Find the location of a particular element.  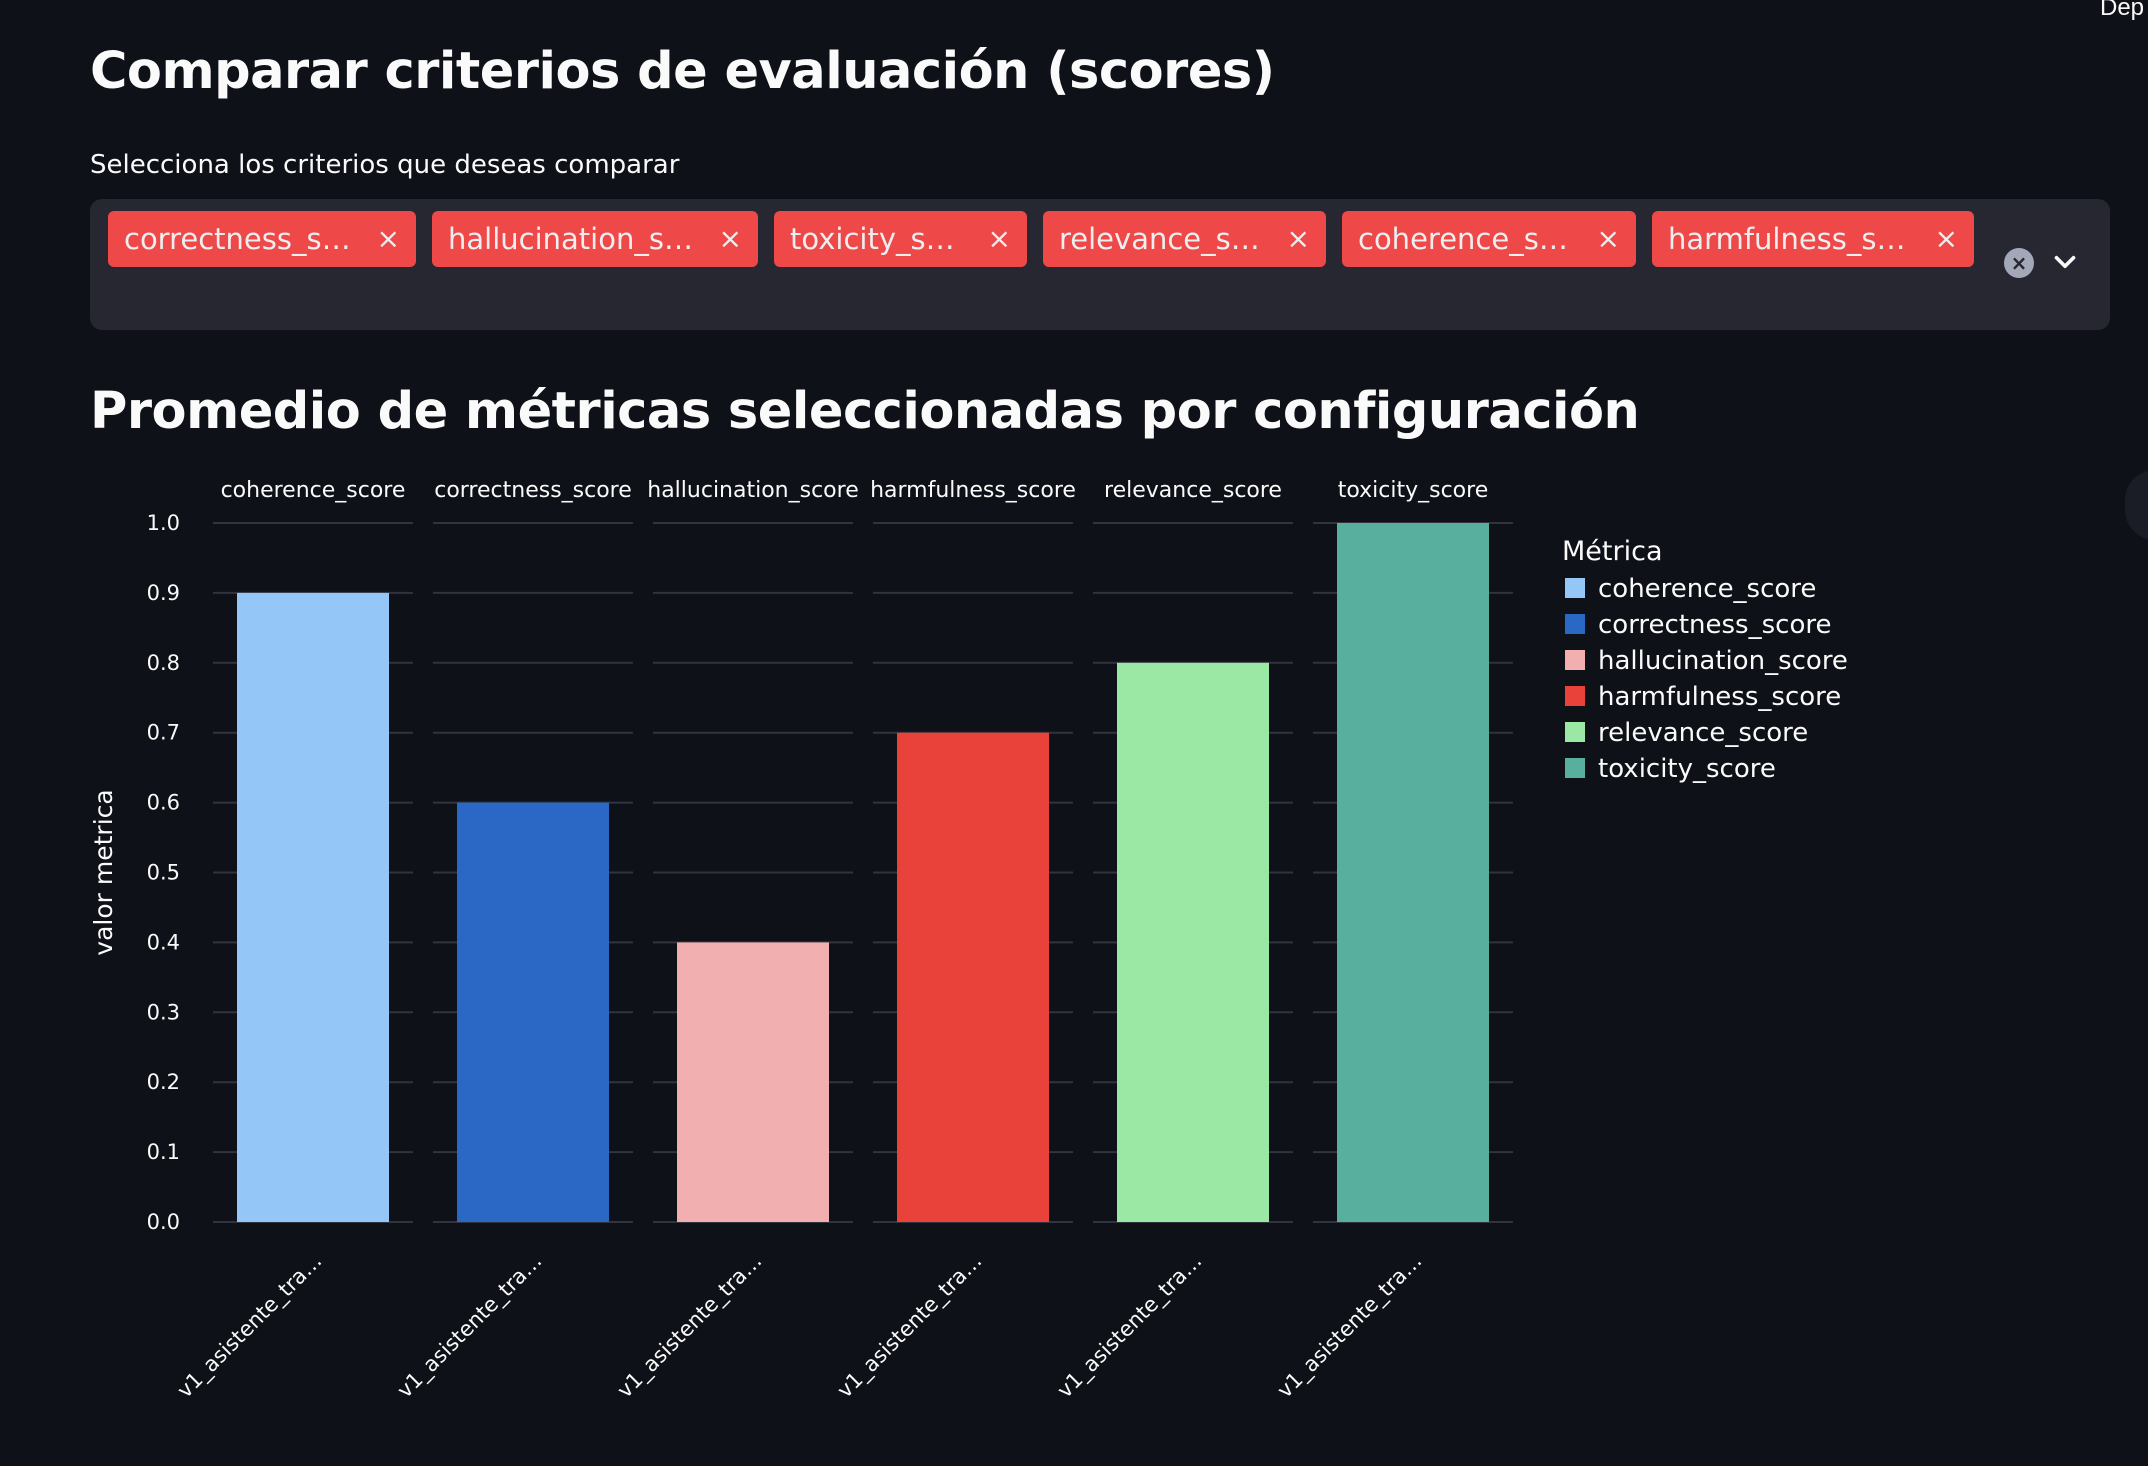

tag-label: coherence_score is located at coordinates (1466, 239).